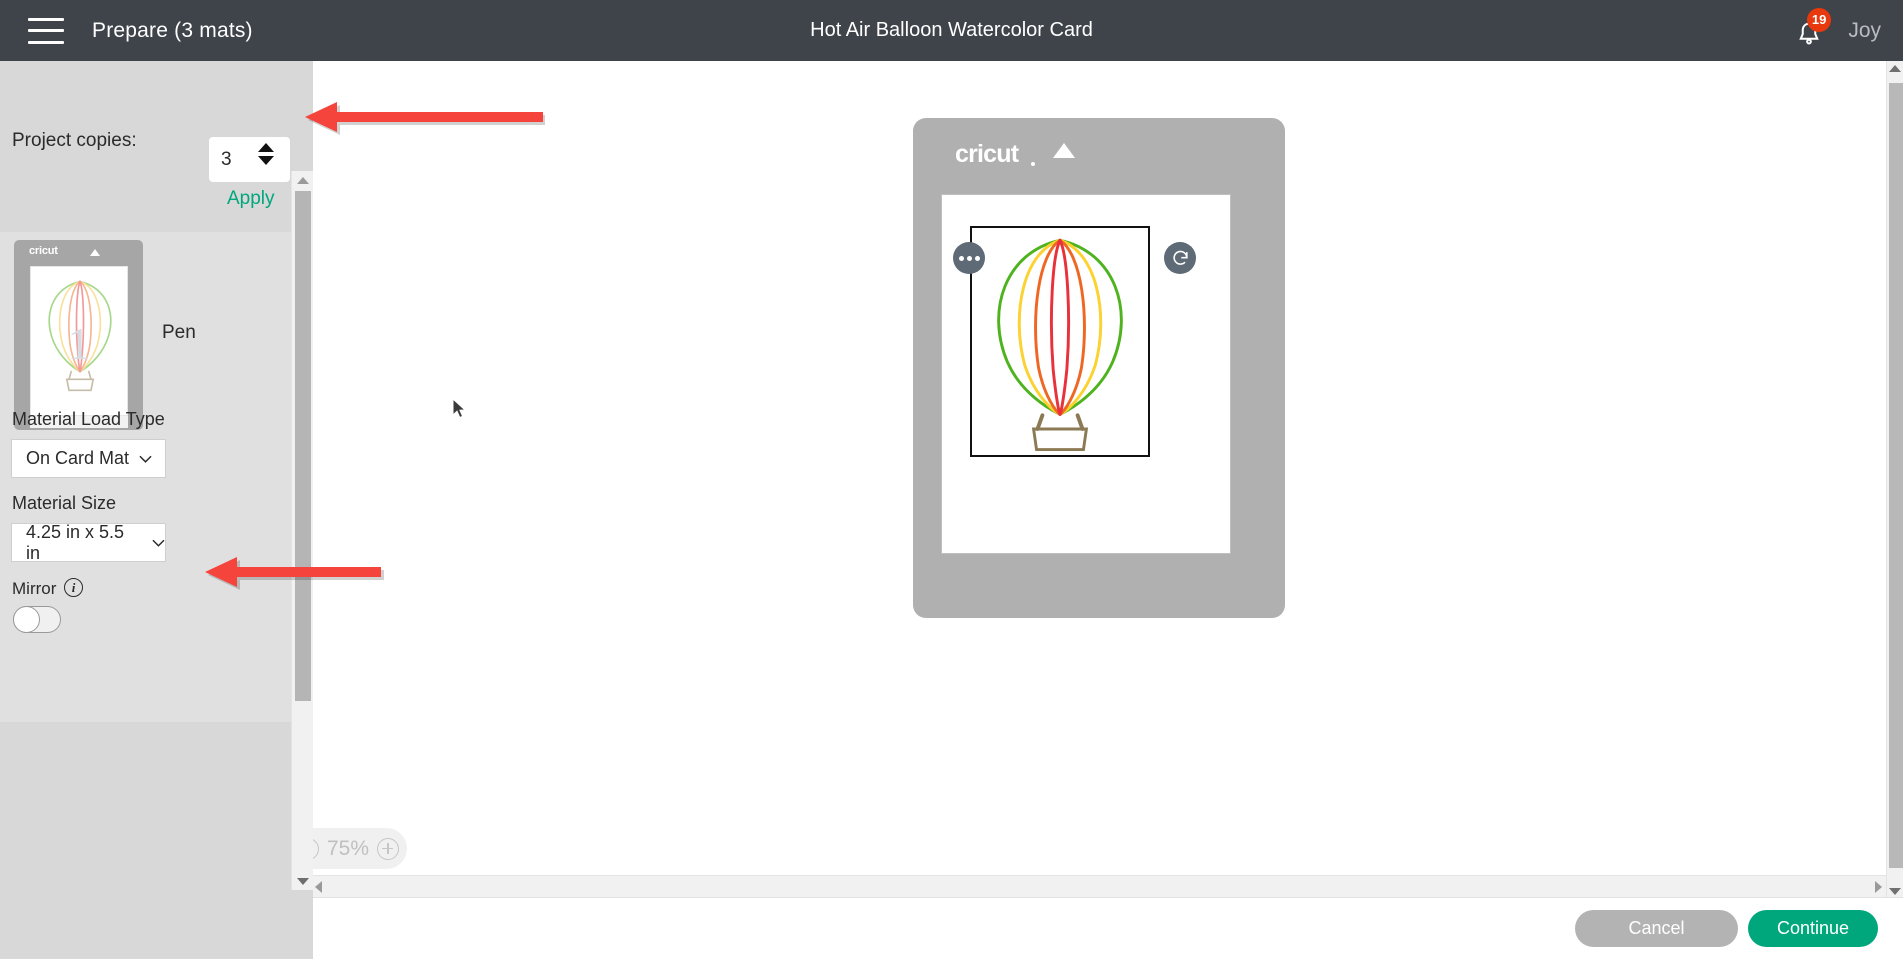  Describe the element at coordinates (79, 343) in the screenshot. I see `mat-number-watermark-1: 1` at that location.